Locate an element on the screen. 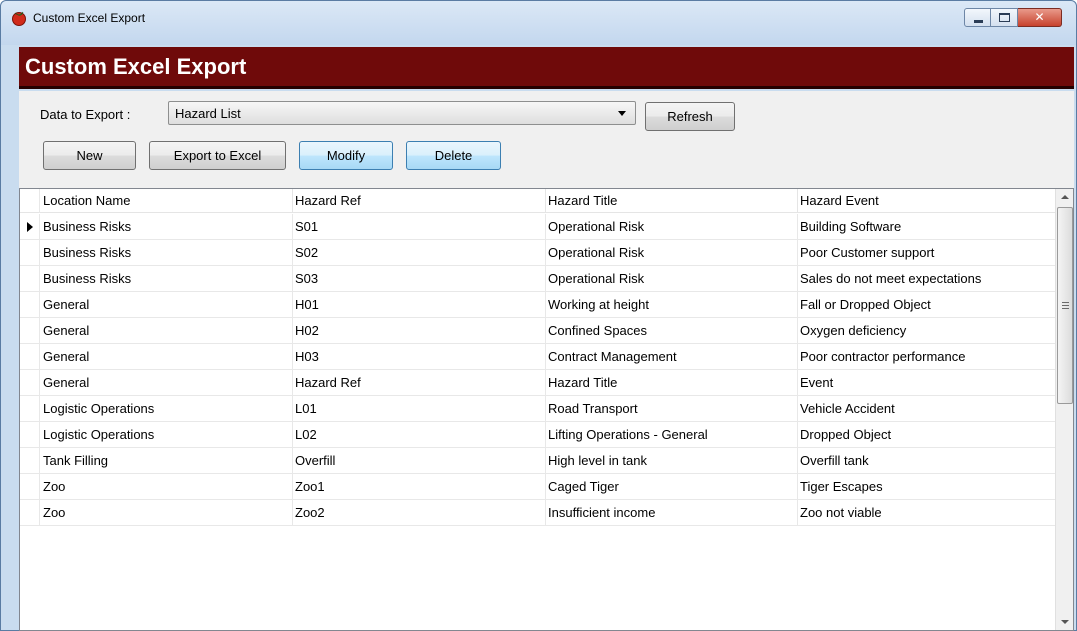  cell-hazard-event: Building Software is located at coordinates (927, 227).